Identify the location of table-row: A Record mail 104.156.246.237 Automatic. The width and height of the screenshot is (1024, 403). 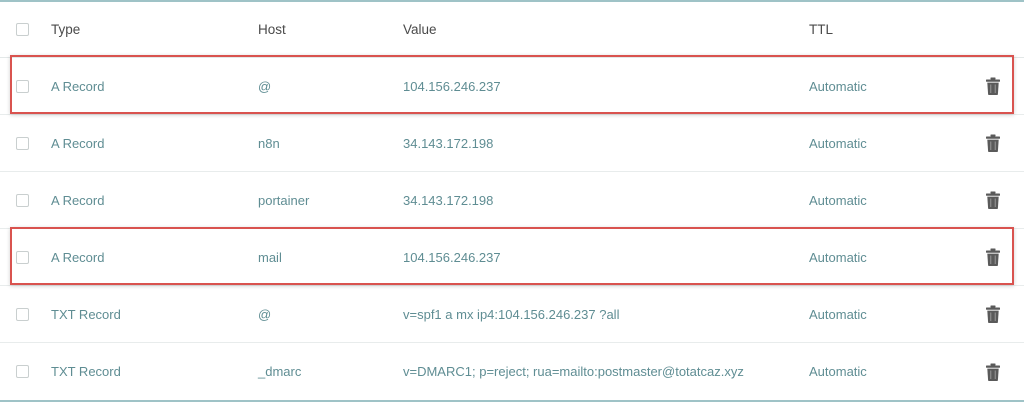
(512, 257).